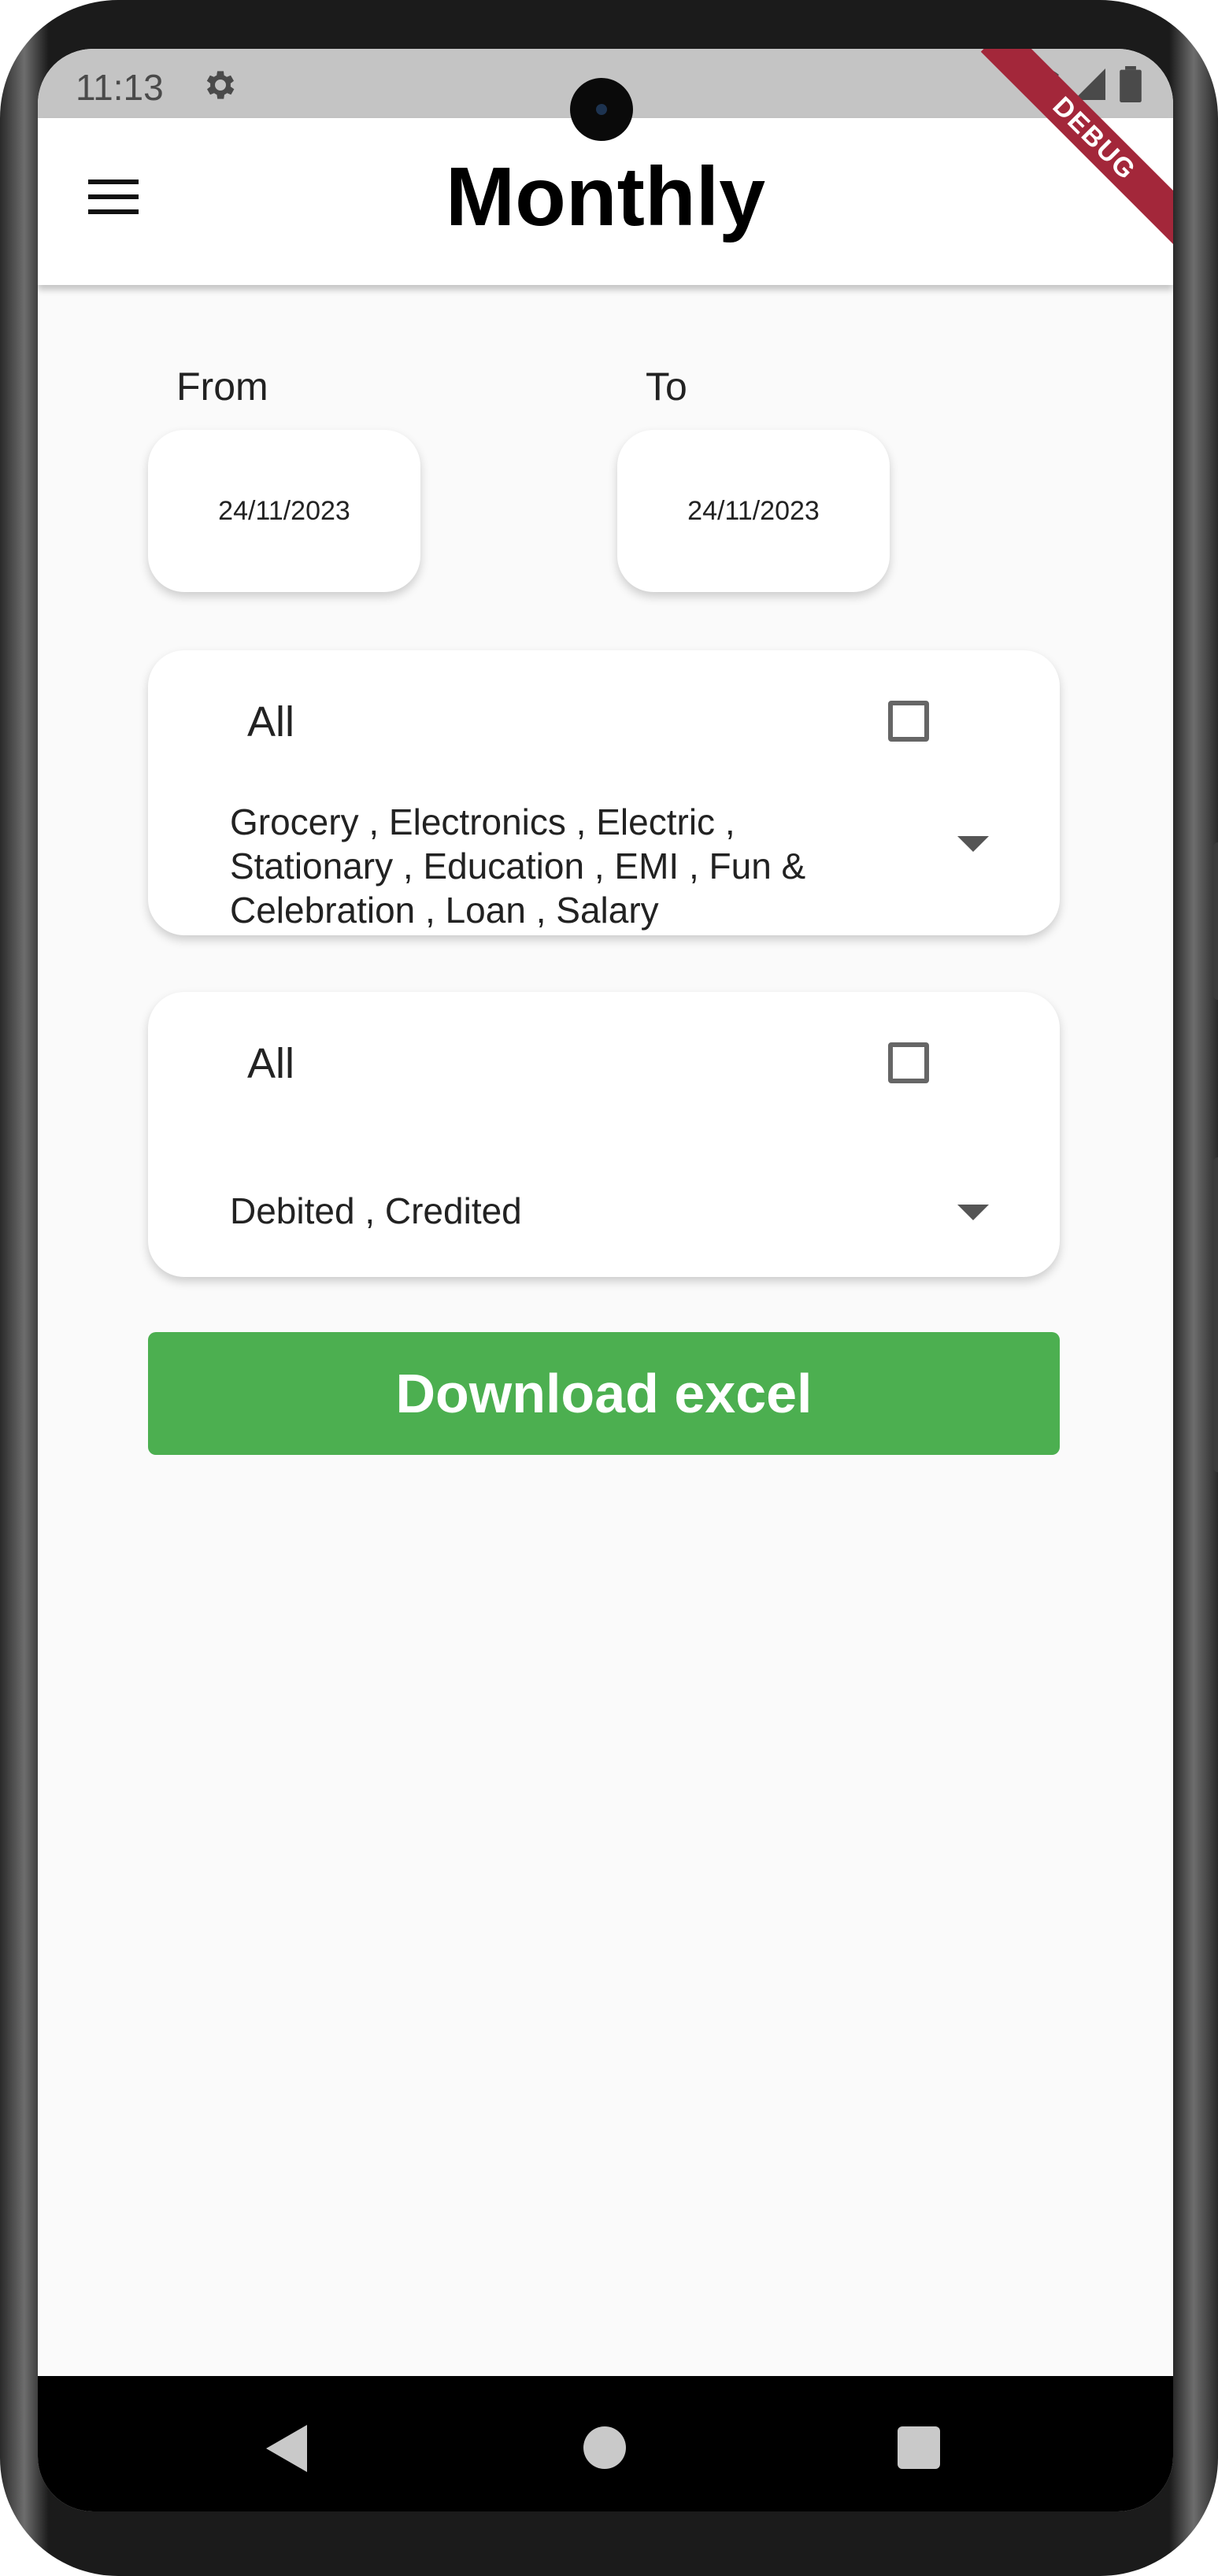  What do you see at coordinates (919, 2447) in the screenshot?
I see `recents-icon` at bounding box center [919, 2447].